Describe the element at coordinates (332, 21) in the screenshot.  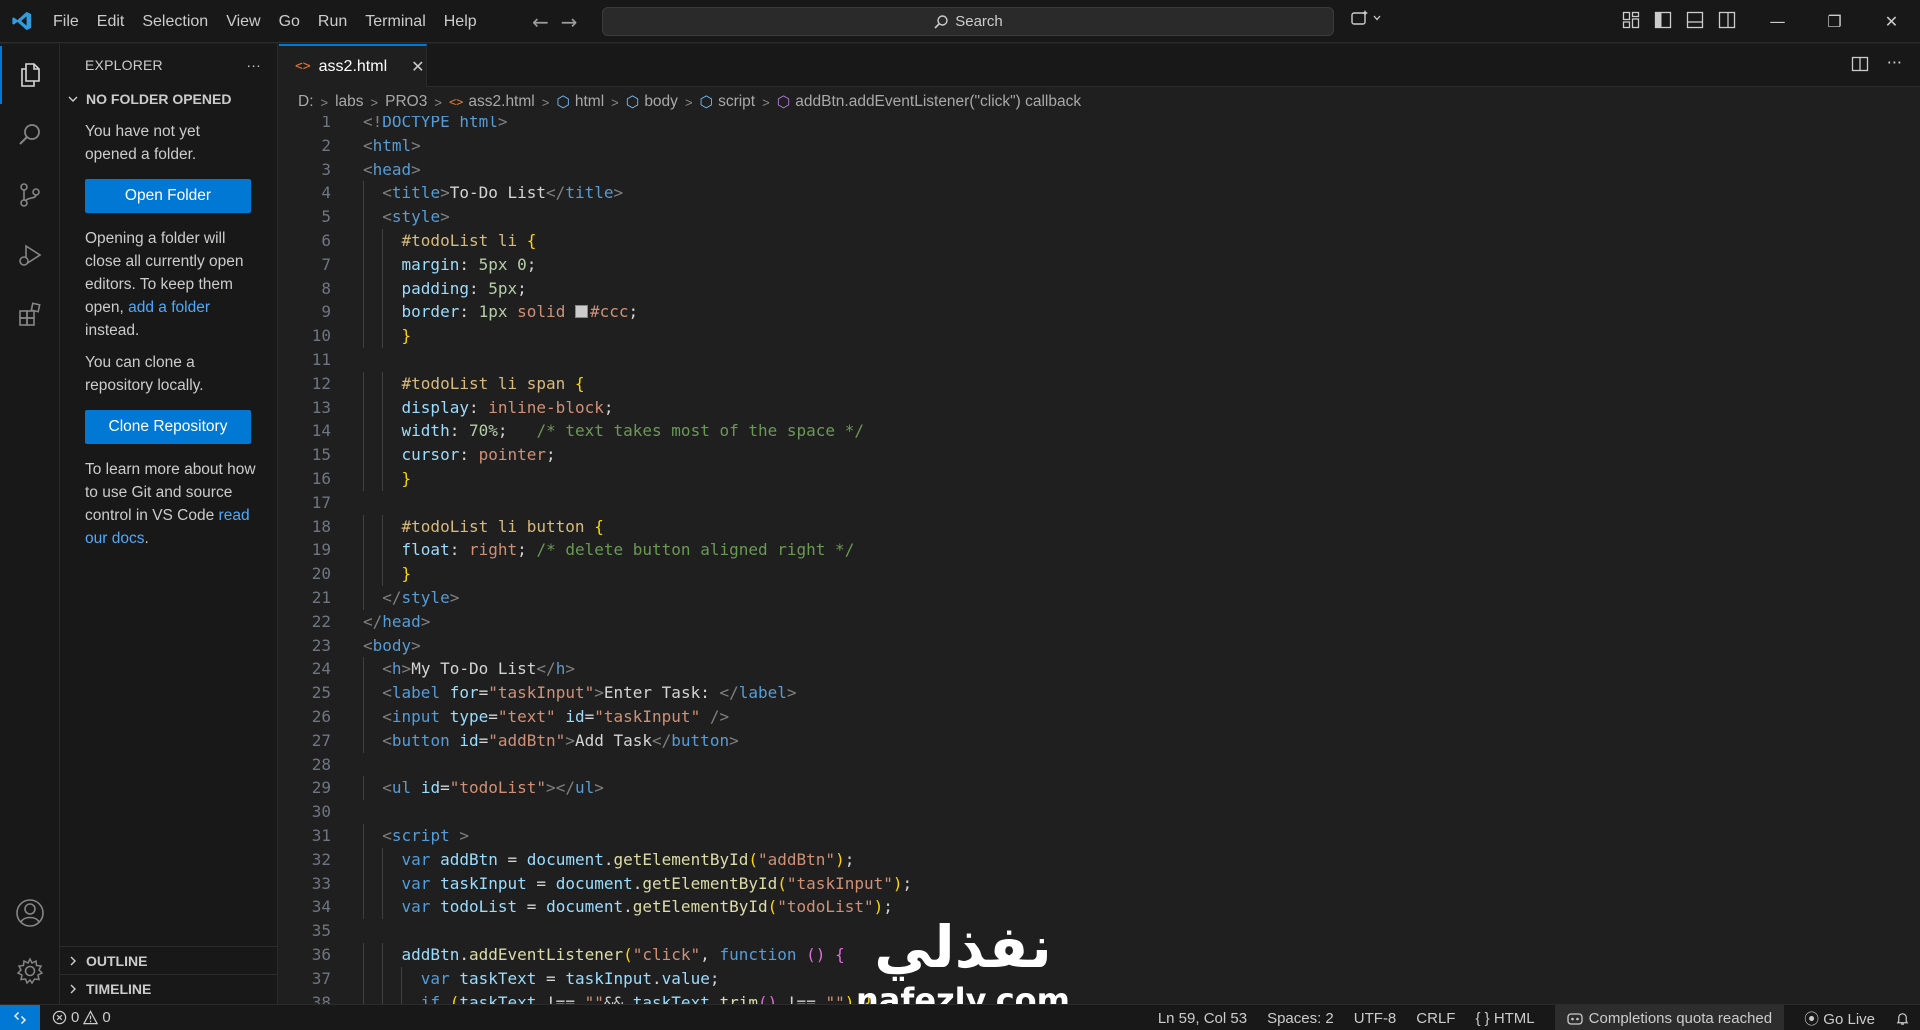
I see `menu-run: Run` at that location.